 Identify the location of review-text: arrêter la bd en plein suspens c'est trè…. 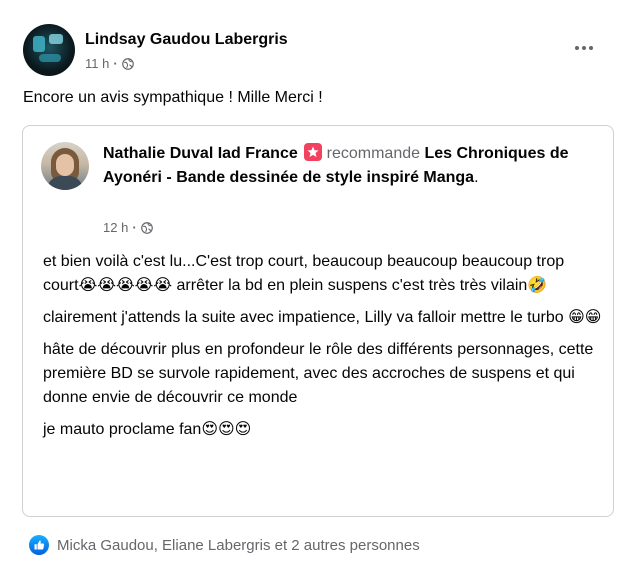
(350, 285).